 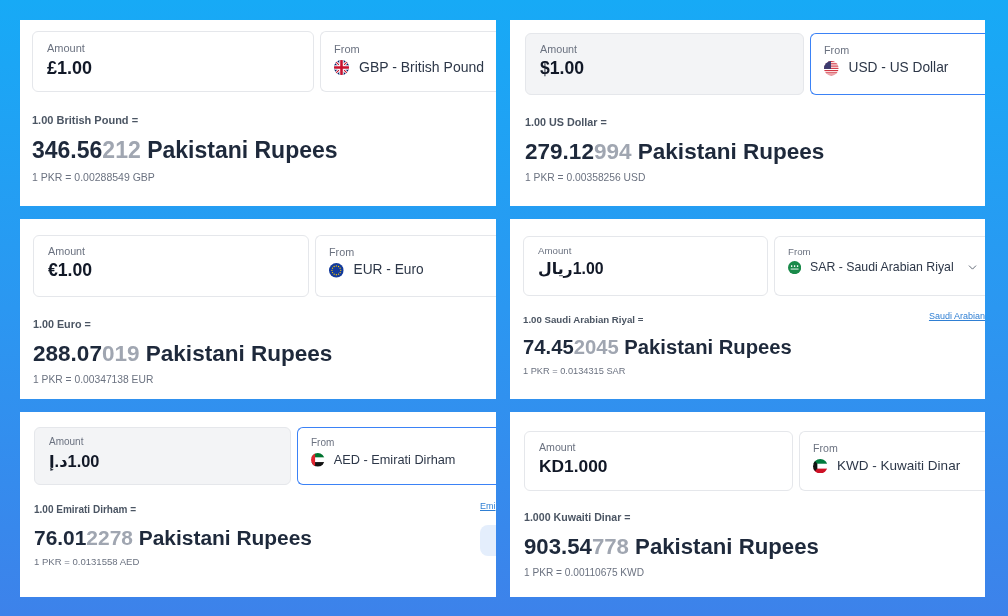 I want to click on converted-amount: 903.54778 Pakistani Rupees, so click(x=671, y=547).